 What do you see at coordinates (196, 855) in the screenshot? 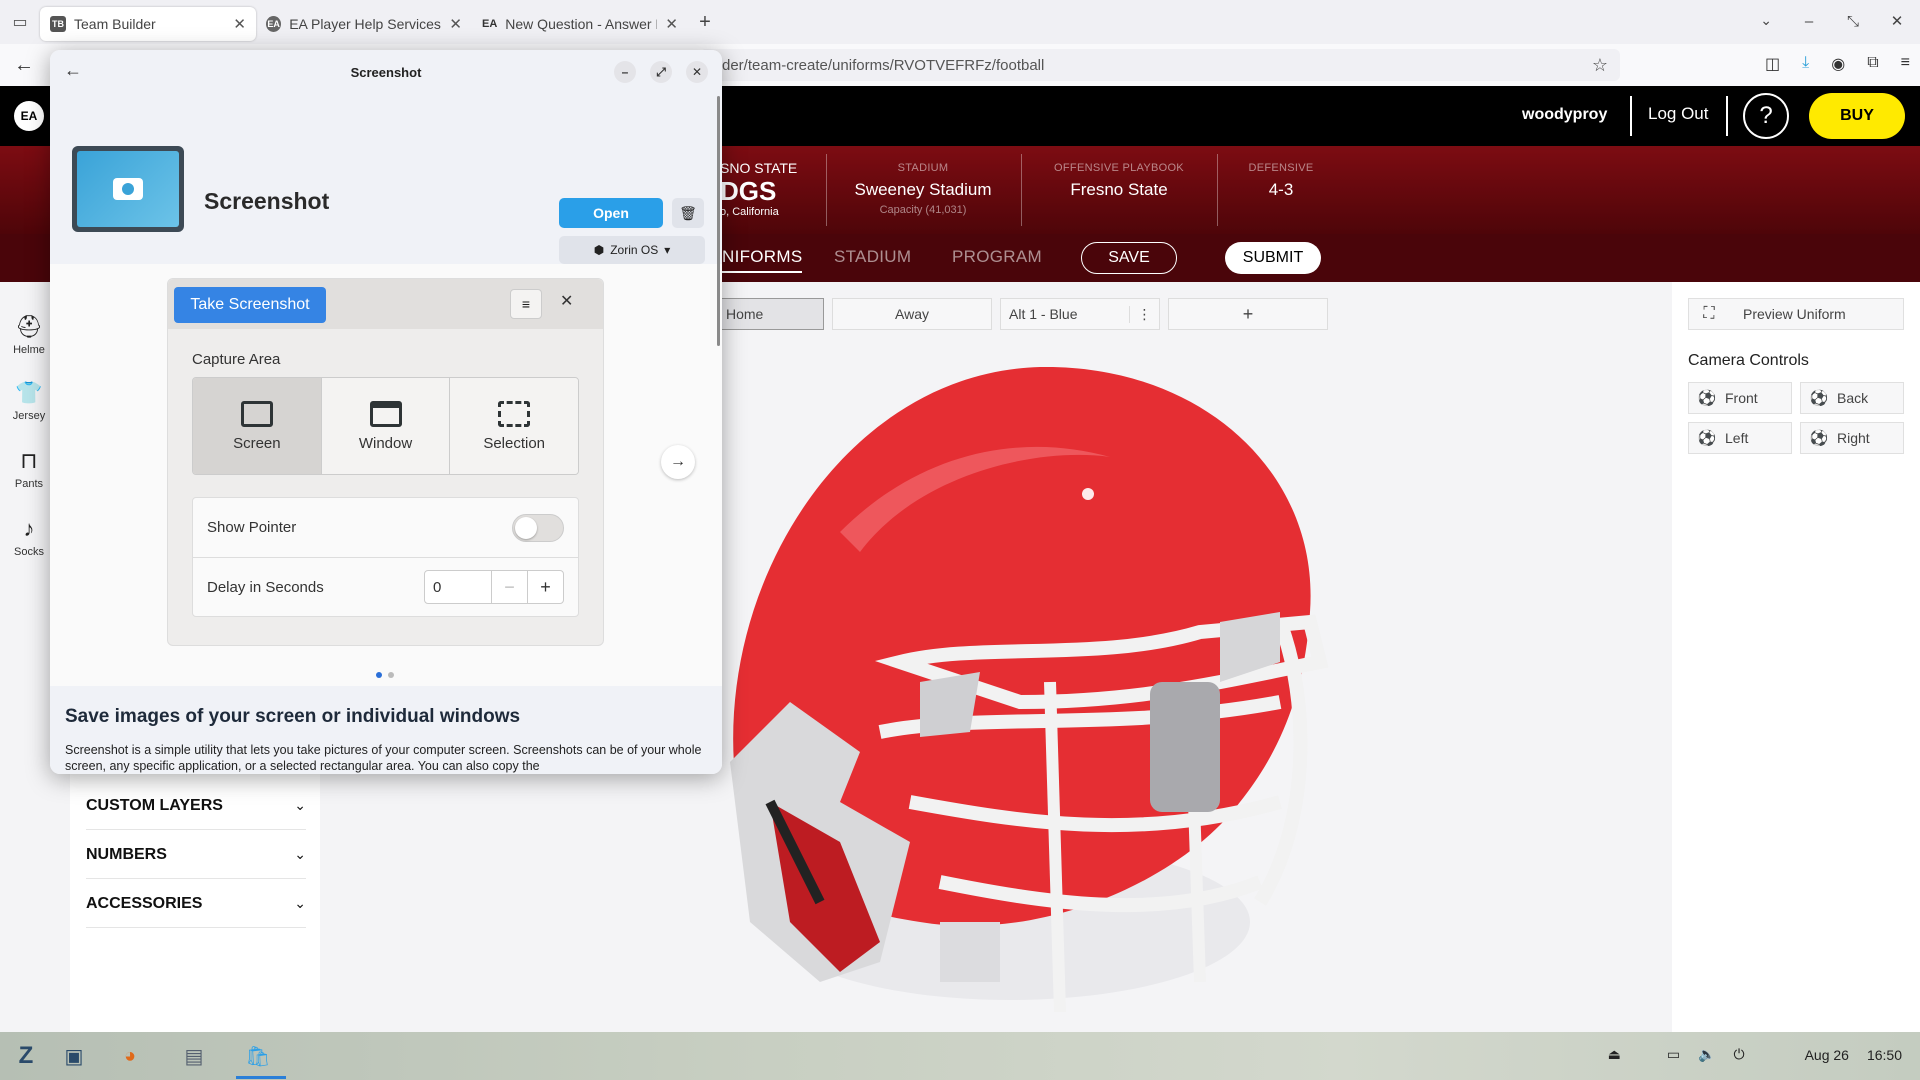
I see `section-numbers: NUMBERS ⌄` at bounding box center [196, 855].